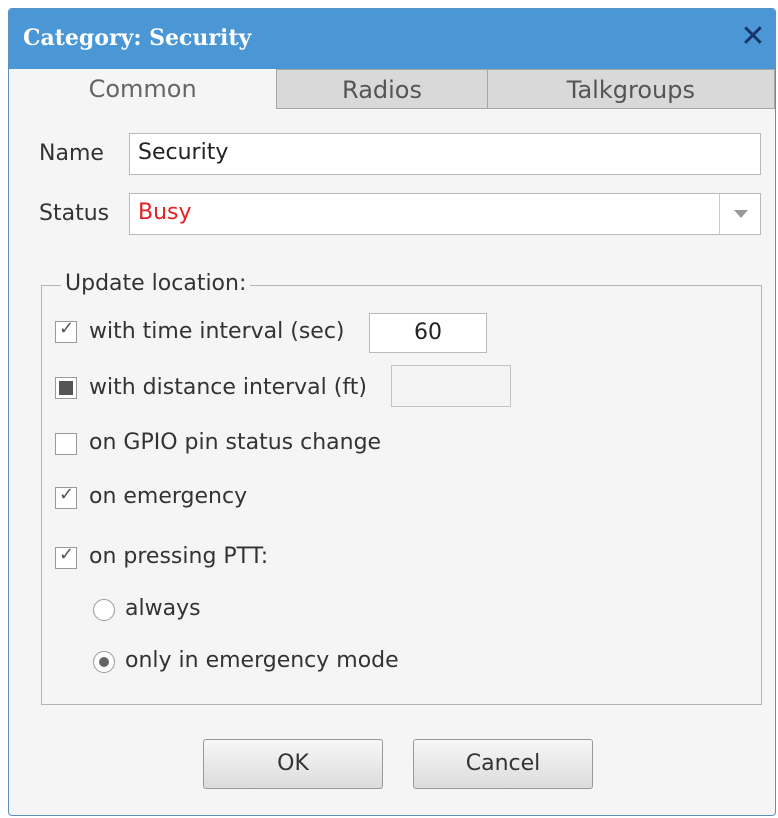 This screenshot has width=778, height=818. I want to click on time-interval-checkbox, so click(66, 330).